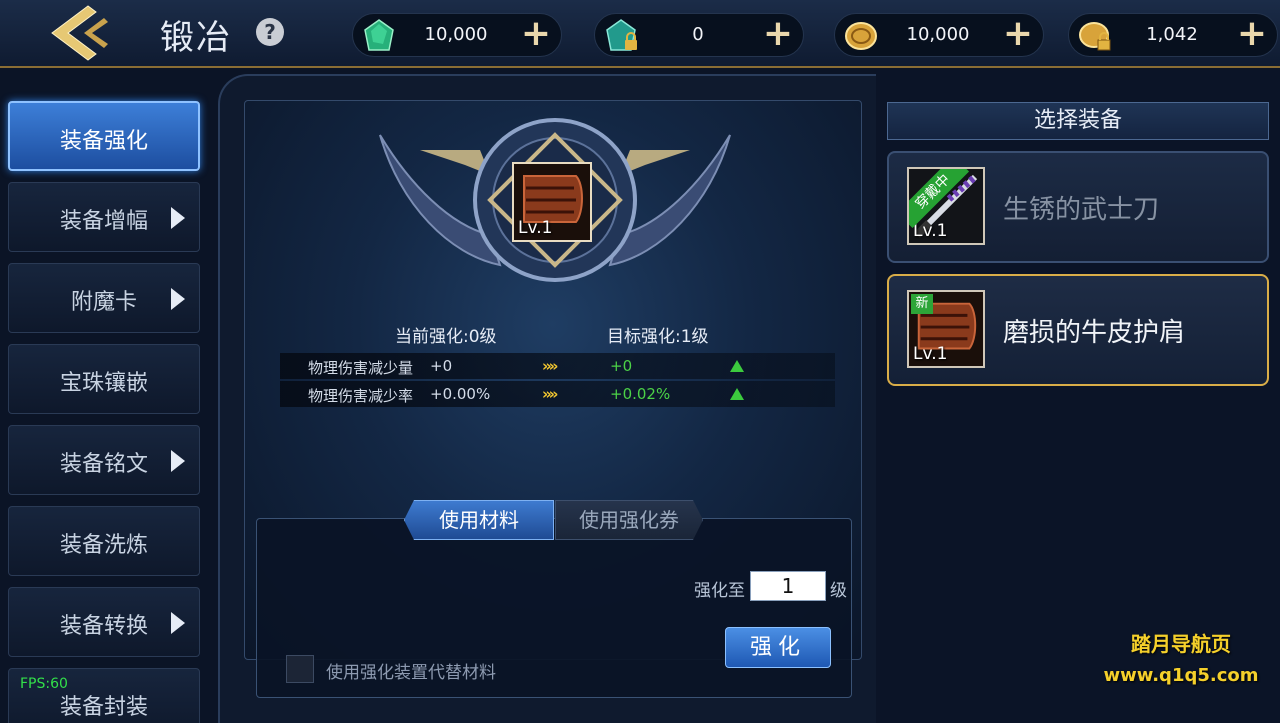 The width and height of the screenshot is (1280, 723). Describe the element at coordinates (788, 586) in the screenshot. I see `enhance-level-input: 1` at that location.